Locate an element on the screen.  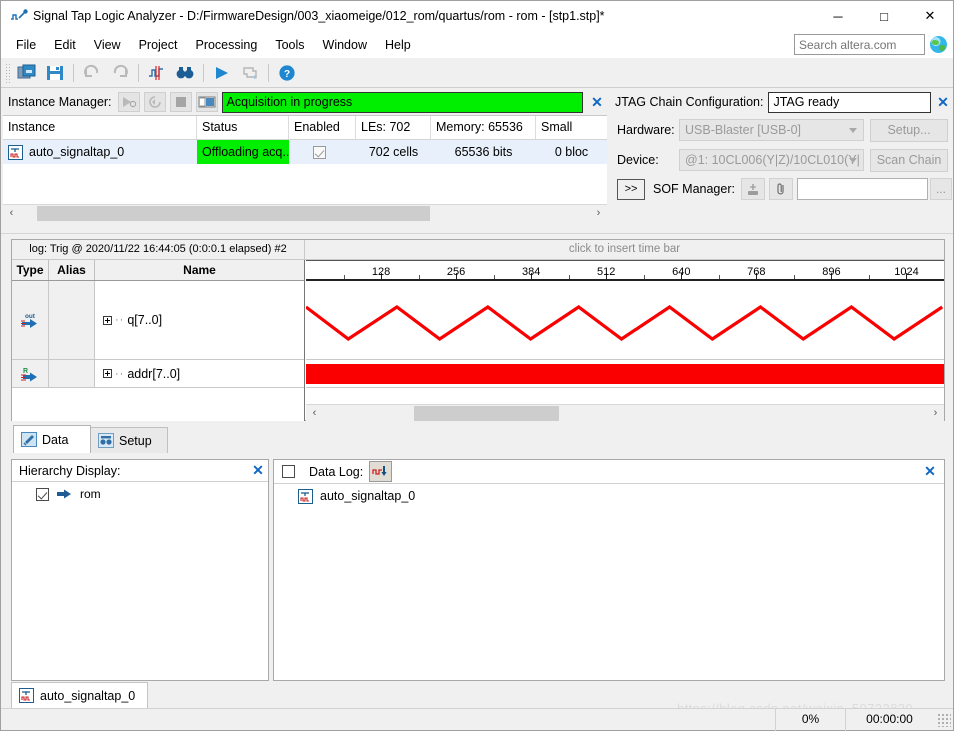
menu-view: View is located at coordinates (107, 45).